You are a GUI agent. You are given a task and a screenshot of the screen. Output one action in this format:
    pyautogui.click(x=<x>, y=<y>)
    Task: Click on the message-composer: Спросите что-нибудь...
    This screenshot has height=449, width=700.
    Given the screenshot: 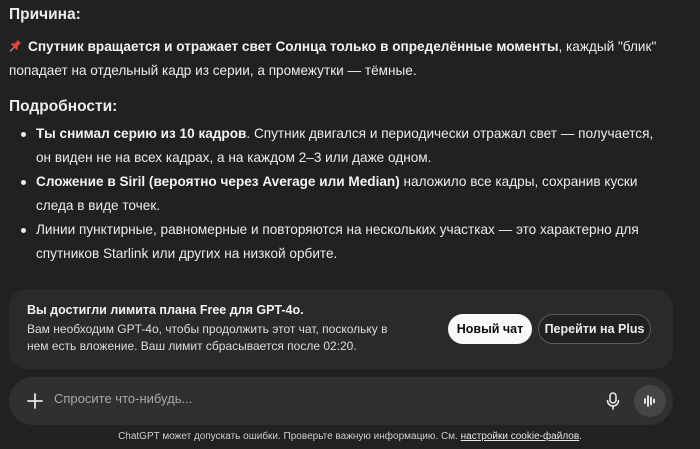 What is the action you would take?
    pyautogui.click(x=341, y=401)
    